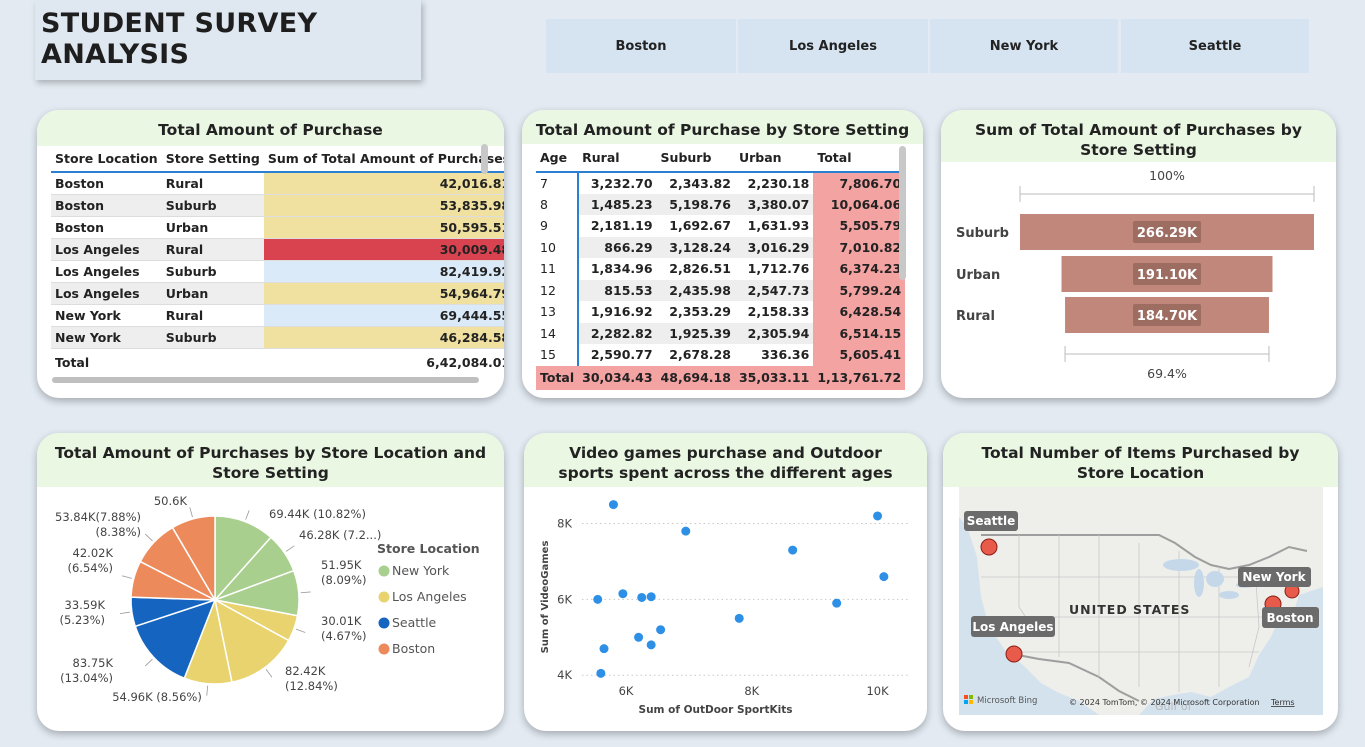 This screenshot has width=1365, height=747. What do you see at coordinates (617, 204) in the screenshot?
I see `cell-value: 1,485.23` at bounding box center [617, 204].